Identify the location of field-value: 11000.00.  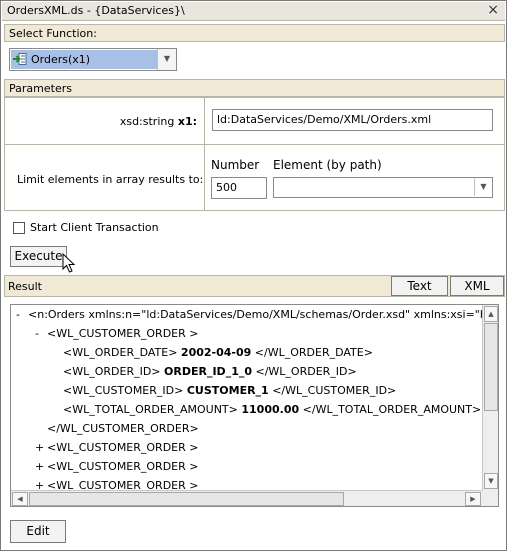
(270, 409).